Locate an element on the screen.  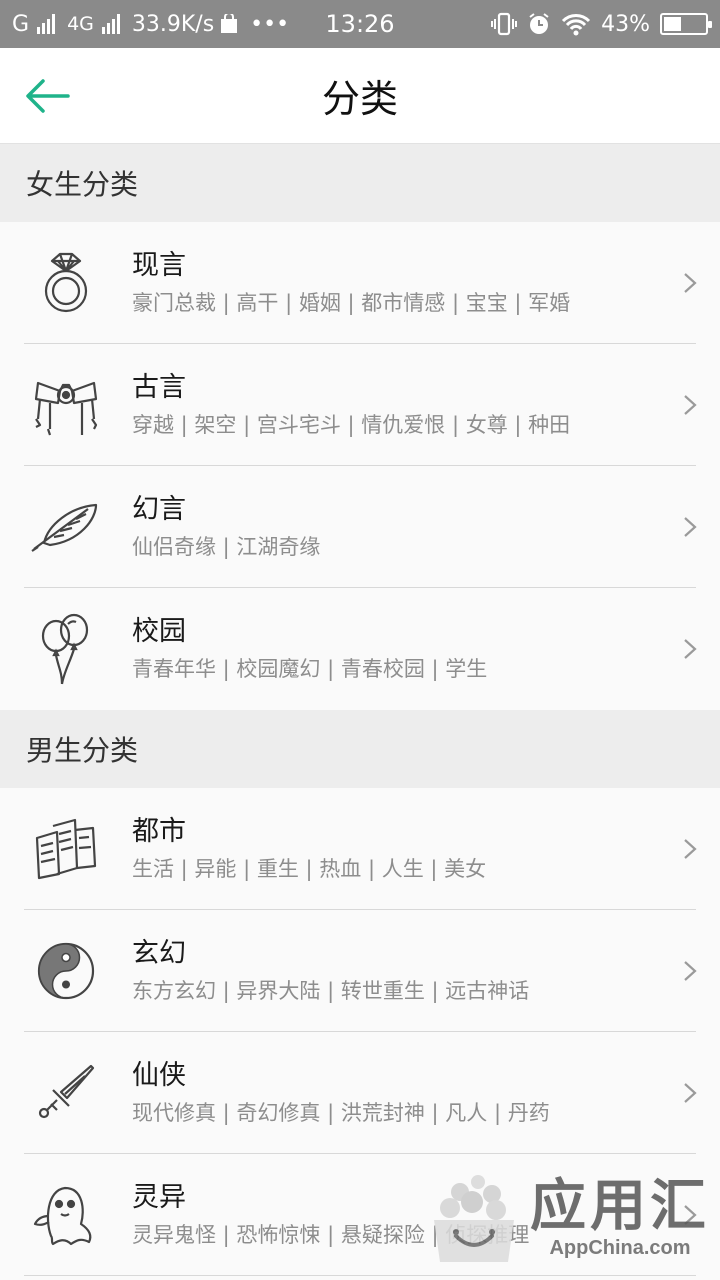
network-speed: 33.9K/s is located at coordinates (173, 24).